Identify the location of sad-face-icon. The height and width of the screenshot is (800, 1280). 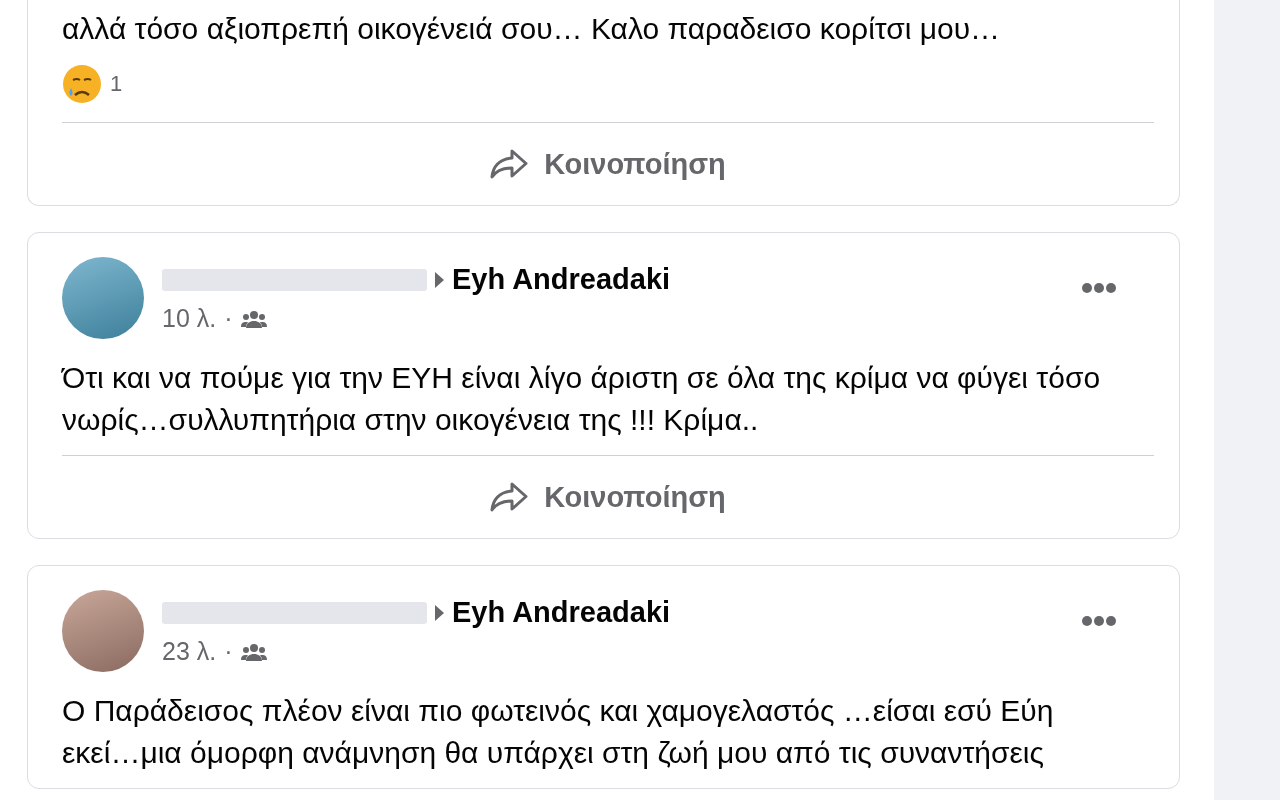
(82, 84).